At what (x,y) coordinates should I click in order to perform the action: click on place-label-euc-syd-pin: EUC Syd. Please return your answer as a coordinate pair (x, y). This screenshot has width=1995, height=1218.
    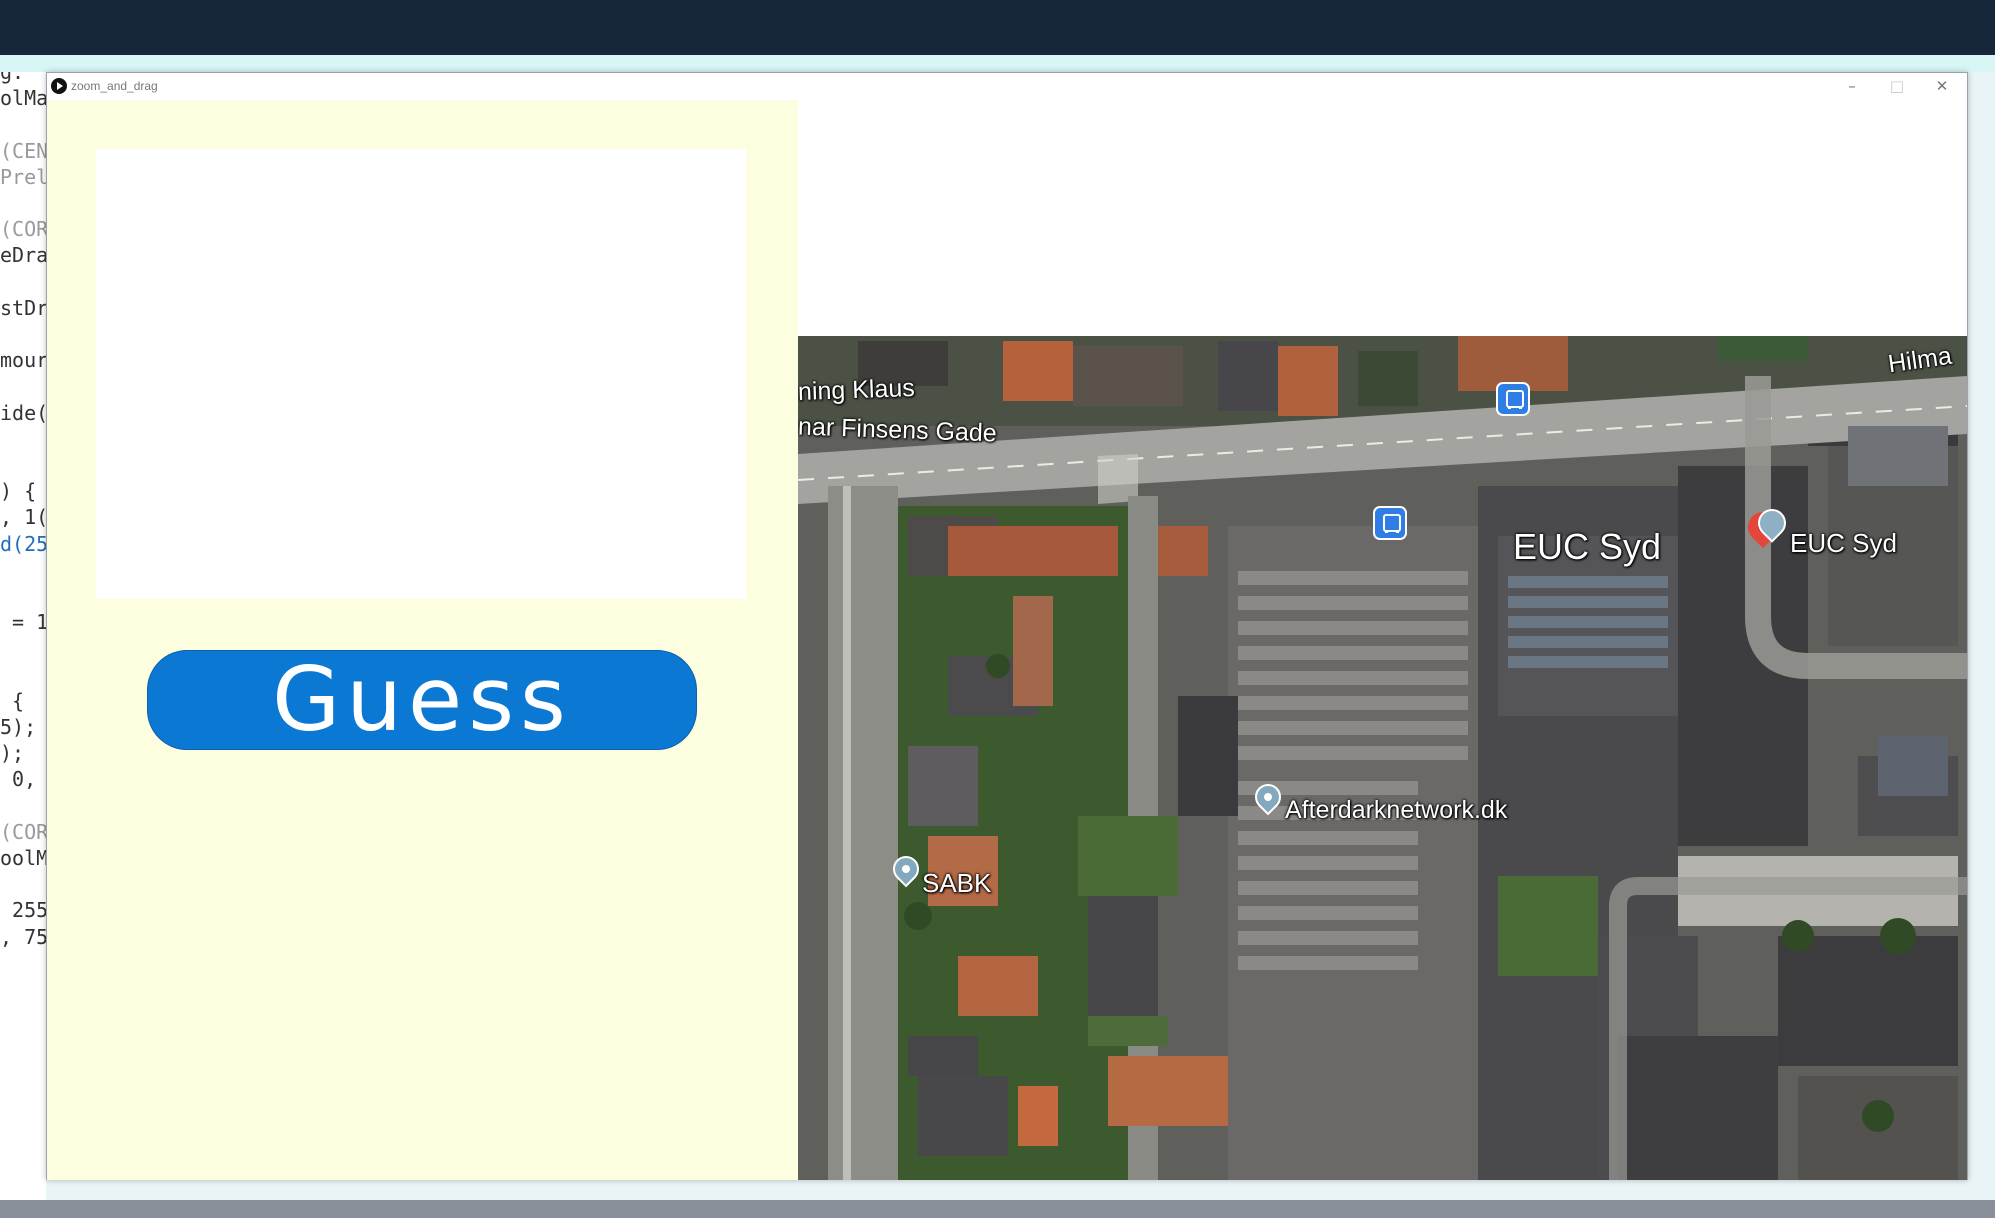
    Looking at the image, I should click on (1843, 543).